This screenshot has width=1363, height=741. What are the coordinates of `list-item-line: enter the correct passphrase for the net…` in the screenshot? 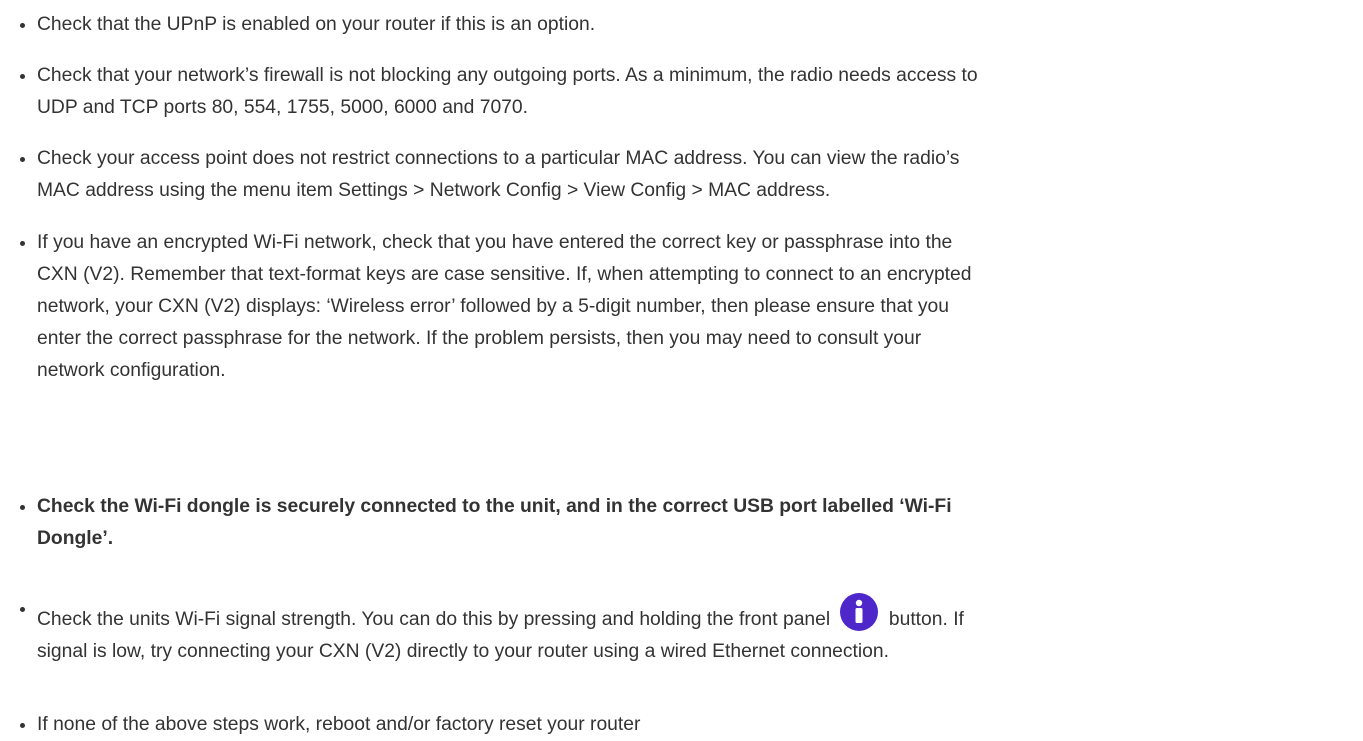 It's located at (479, 338).